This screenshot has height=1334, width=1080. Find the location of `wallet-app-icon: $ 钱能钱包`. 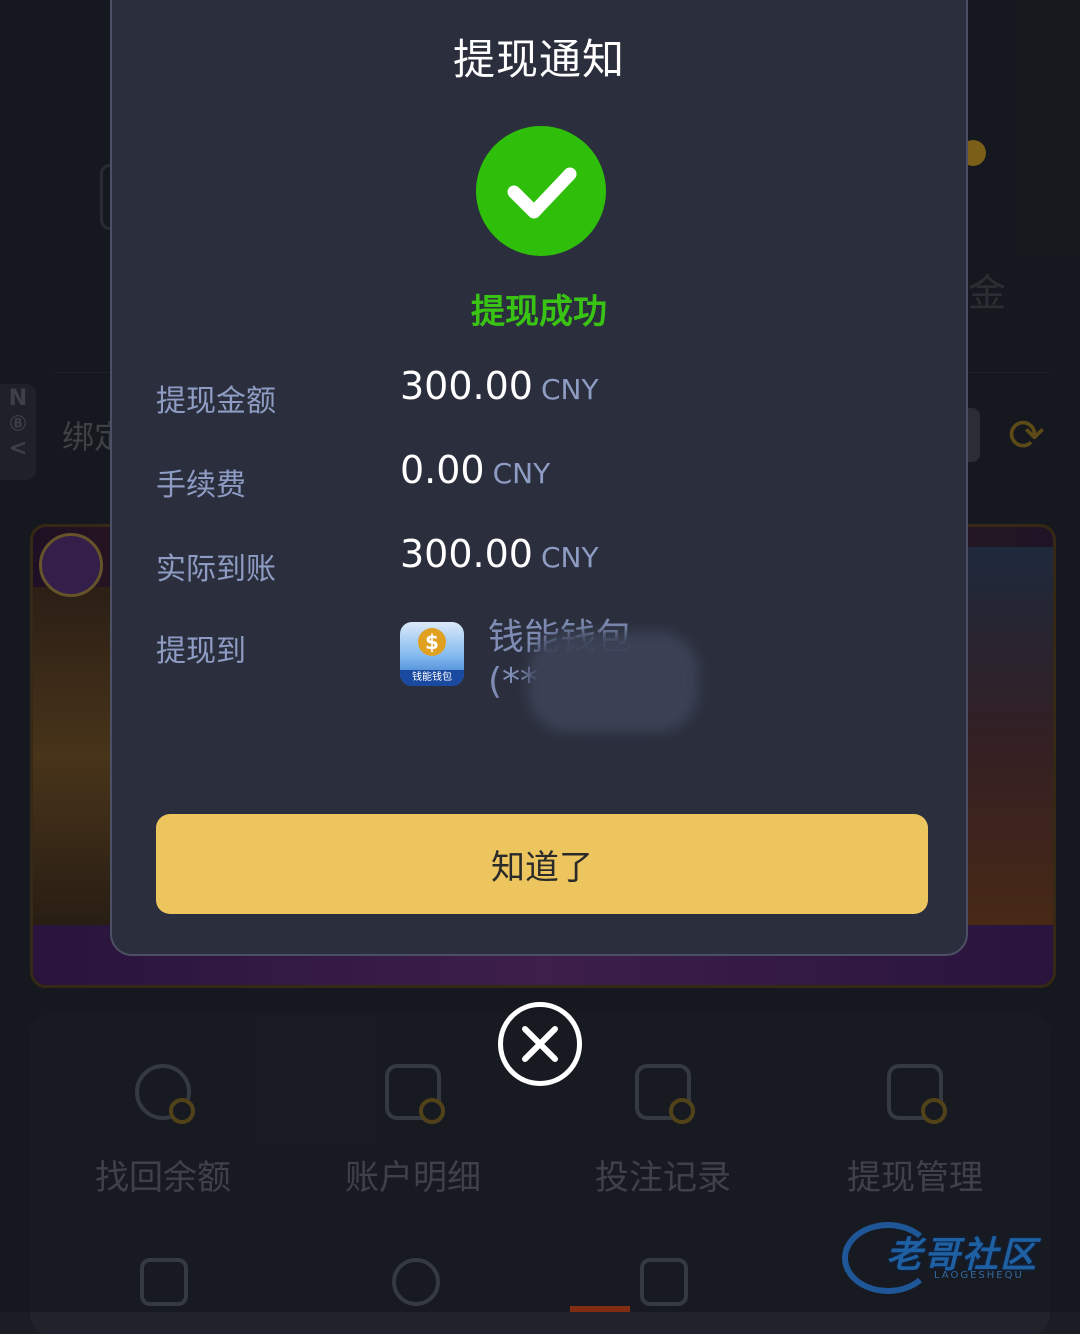

wallet-app-icon: $ 钱能钱包 is located at coordinates (432, 654).